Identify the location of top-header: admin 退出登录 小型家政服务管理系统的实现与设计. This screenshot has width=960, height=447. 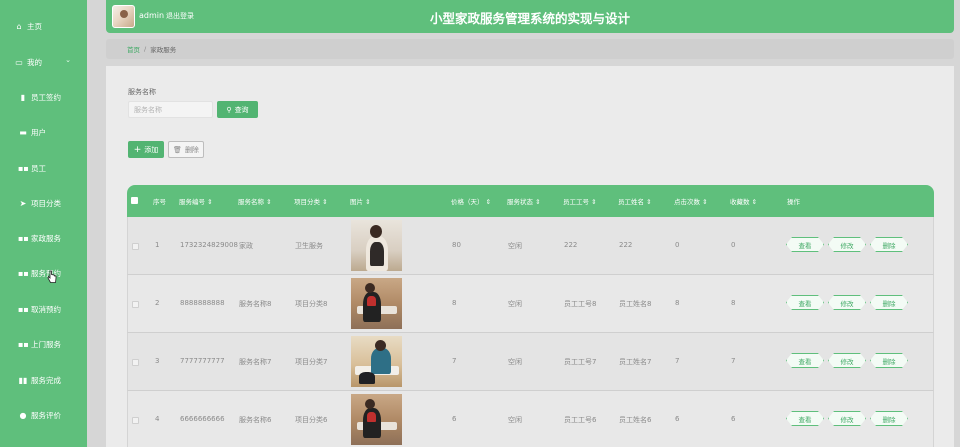
(530, 16).